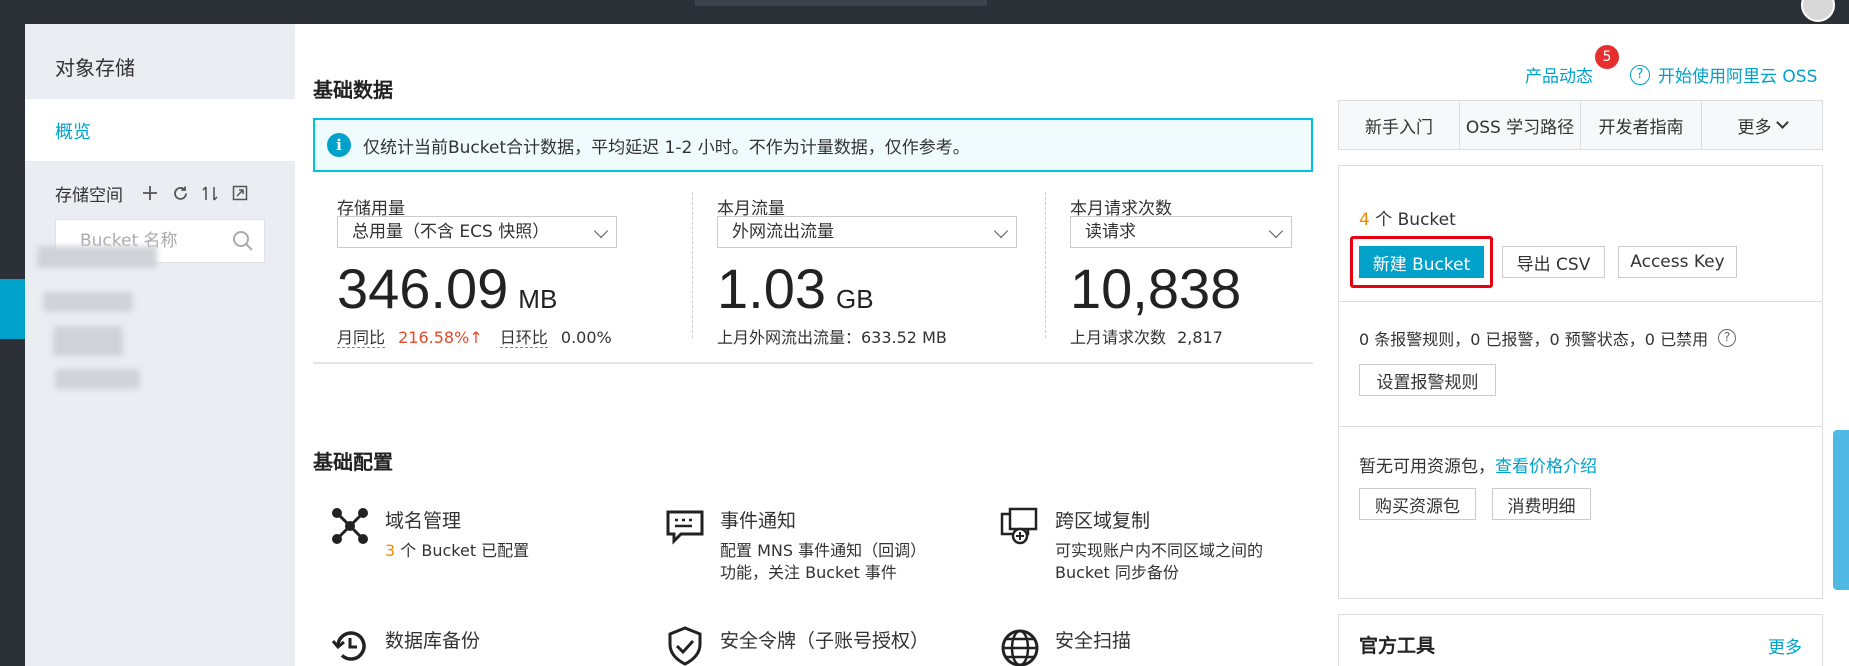  I want to click on config-item-event-notification: 事件通知 配置 MNS 事件通知（回调） 功能，关注 Bucket 事件, so click(815, 546).